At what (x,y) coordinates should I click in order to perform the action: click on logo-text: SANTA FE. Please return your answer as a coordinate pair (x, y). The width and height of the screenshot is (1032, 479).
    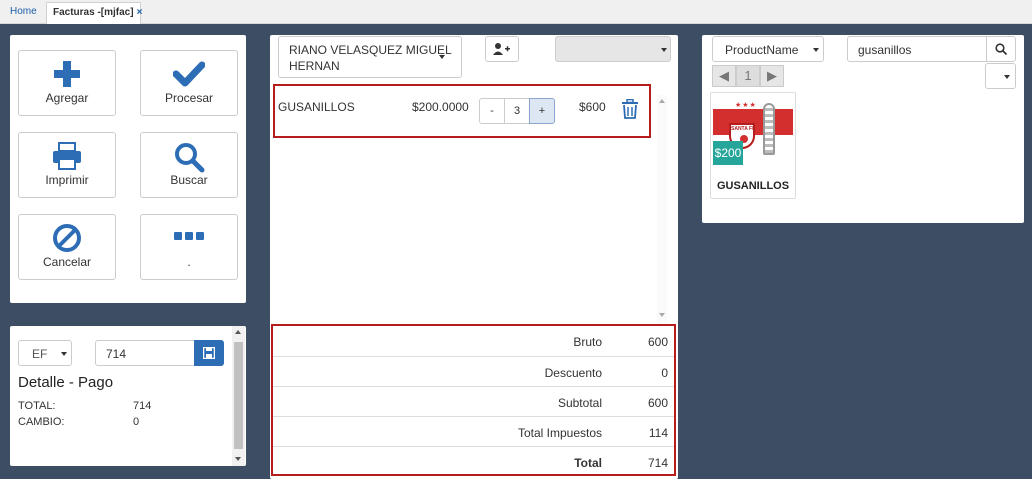
    Looking at the image, I should click on (743, 129).